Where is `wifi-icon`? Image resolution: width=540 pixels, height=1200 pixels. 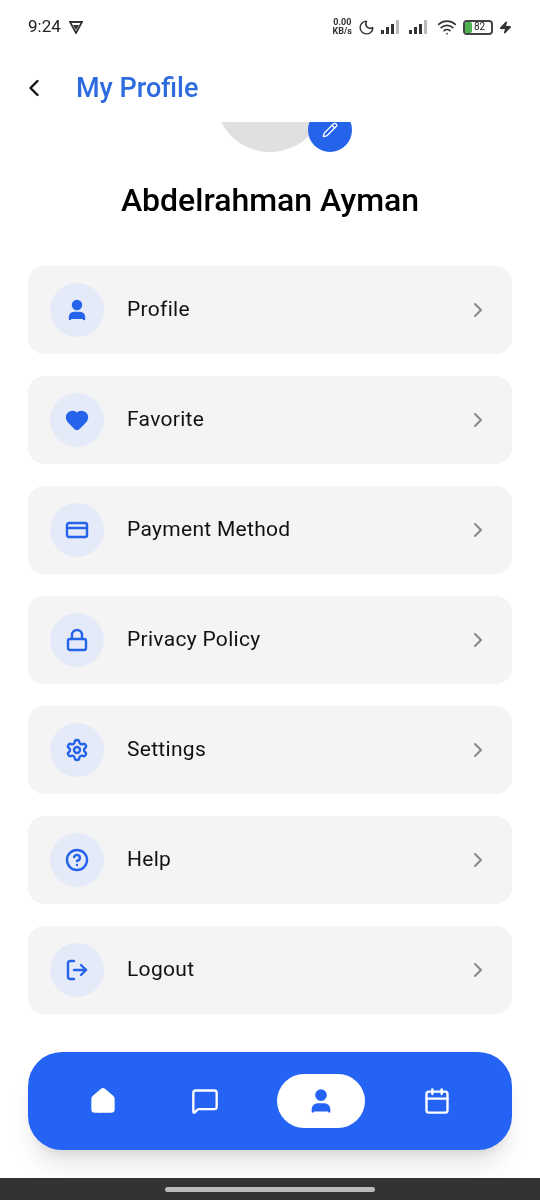 wifi-icon is located at coordinates (447, 27).